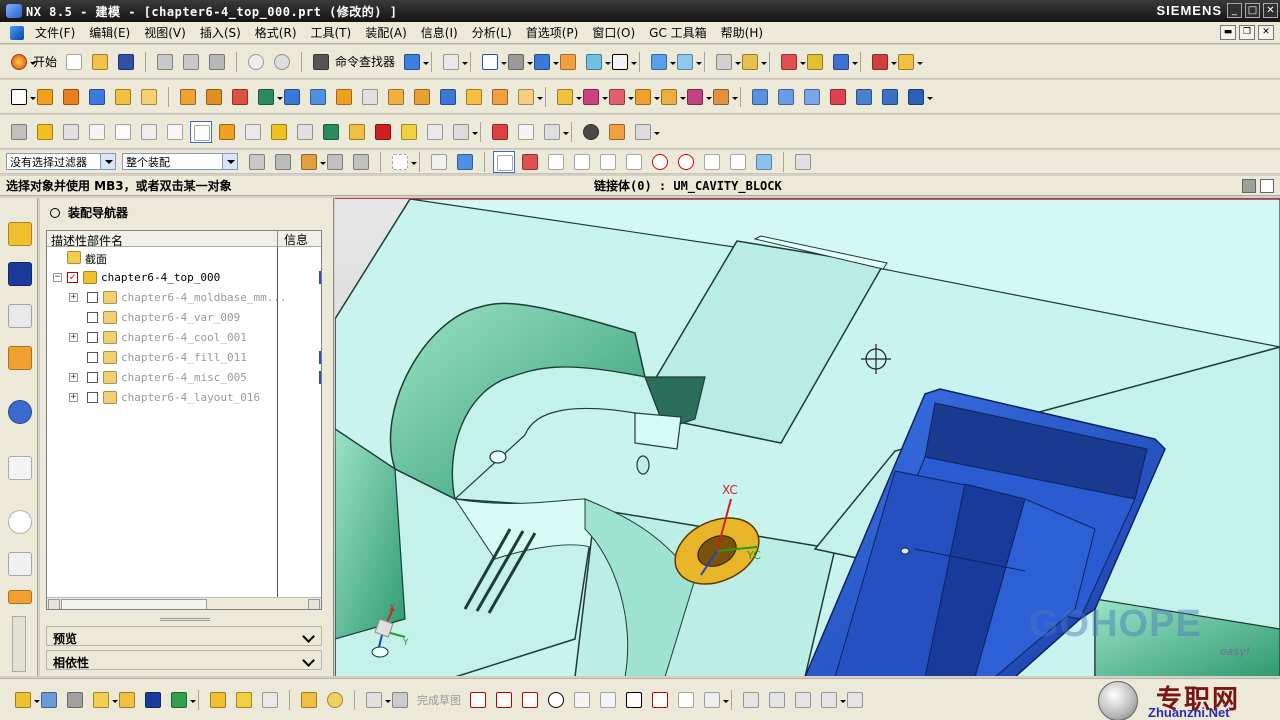 This screenshot has height=720, width=1280. What do you see at coordinates (22, 97) in the screenshot?
I see `sketch-icon` at bounding box center [22, 97].